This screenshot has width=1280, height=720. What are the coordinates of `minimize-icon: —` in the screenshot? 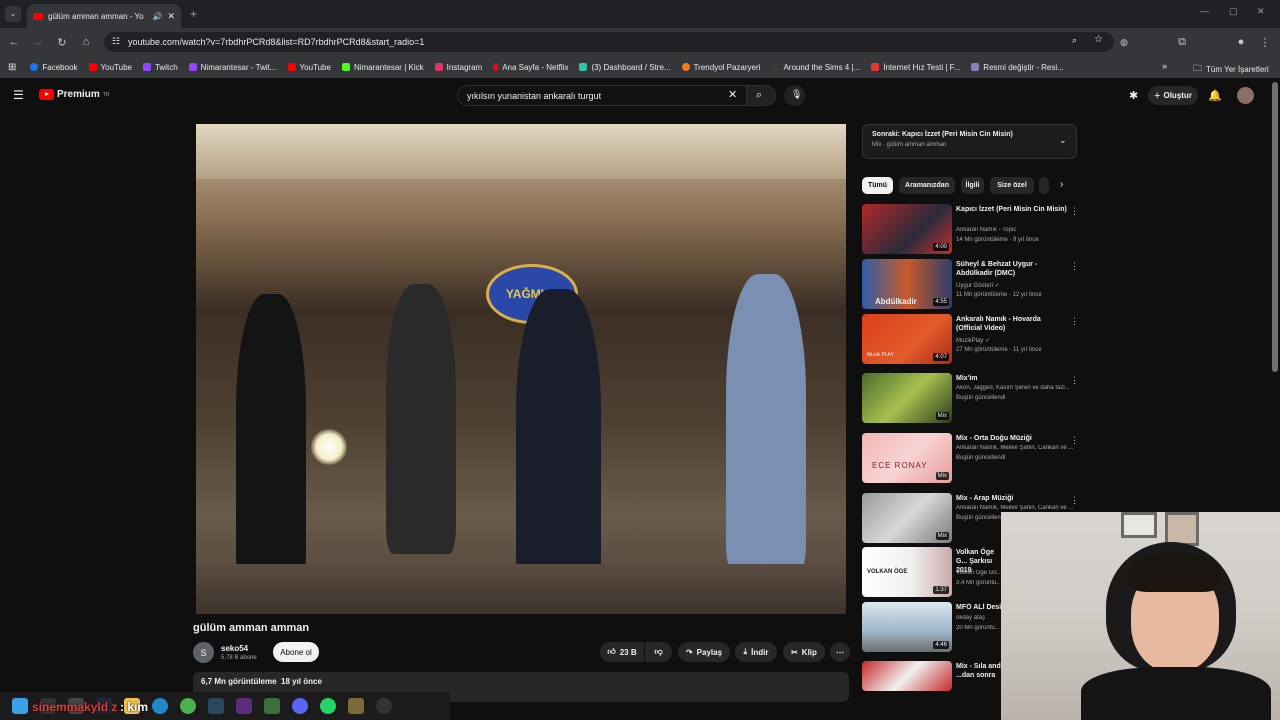 It's located at (1204, 11).